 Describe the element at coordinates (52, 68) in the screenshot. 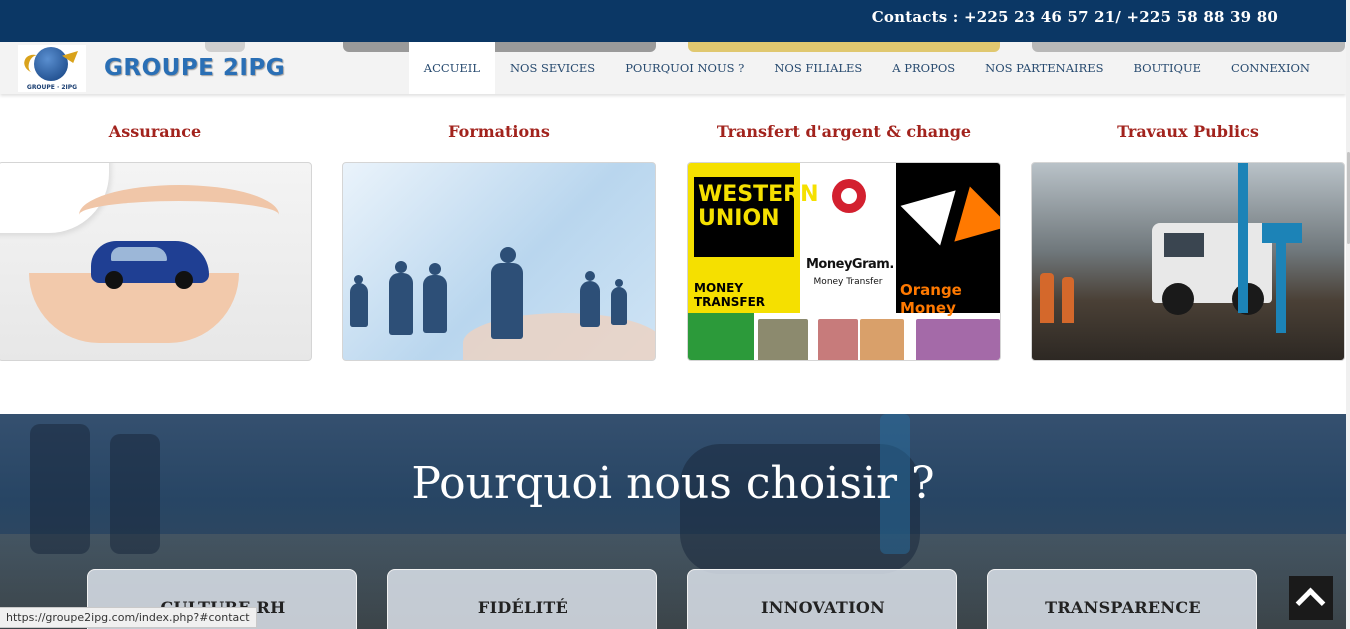

I see `logo: GROUPE · 2IPG` at that location.